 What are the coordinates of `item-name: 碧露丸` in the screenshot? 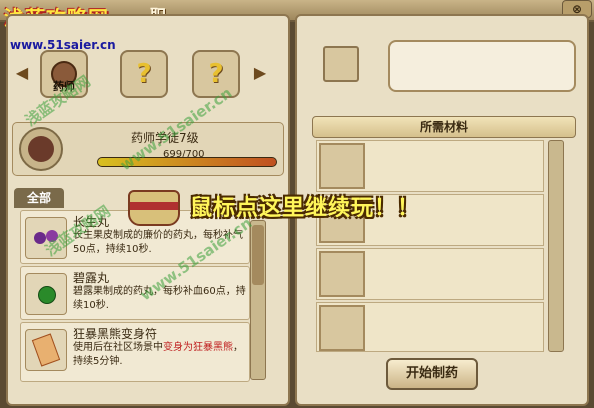 It's located at (91, 278).